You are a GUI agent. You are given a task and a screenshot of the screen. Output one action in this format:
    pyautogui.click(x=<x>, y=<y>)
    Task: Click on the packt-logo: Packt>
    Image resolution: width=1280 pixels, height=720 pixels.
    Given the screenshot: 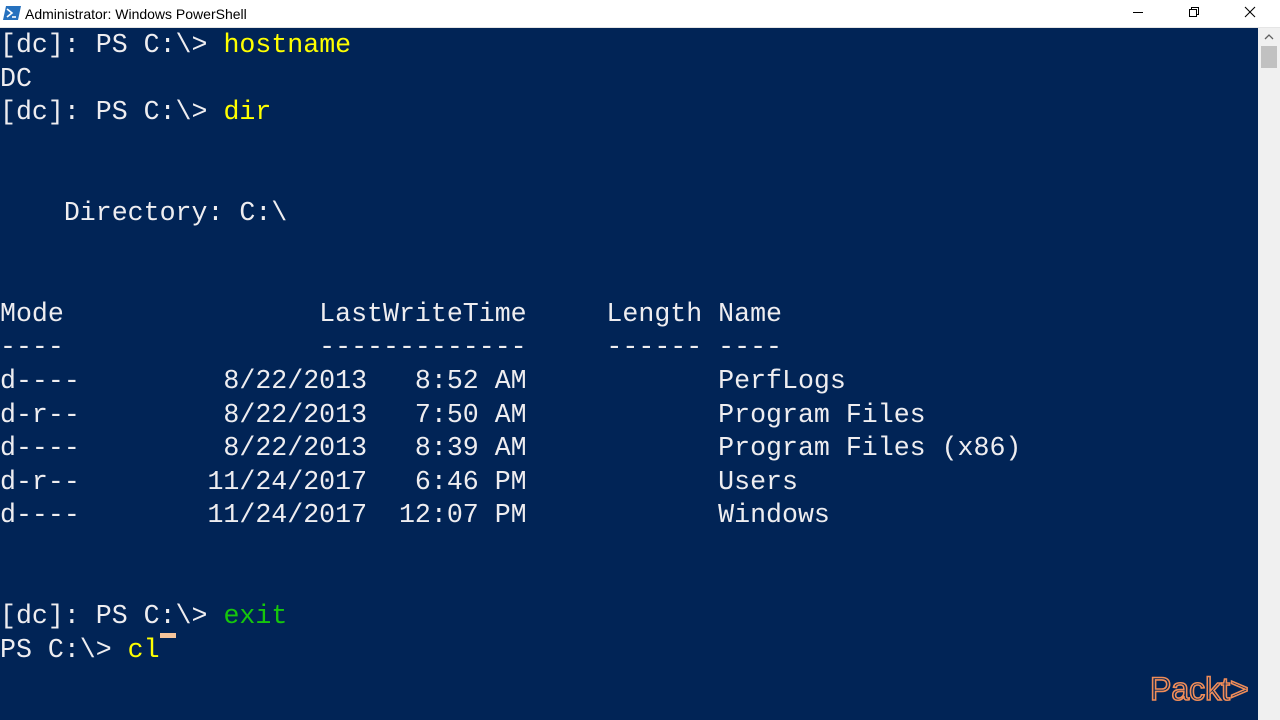 What is the action you would take?
    pyautogui.click(x=1199, y=690)
    